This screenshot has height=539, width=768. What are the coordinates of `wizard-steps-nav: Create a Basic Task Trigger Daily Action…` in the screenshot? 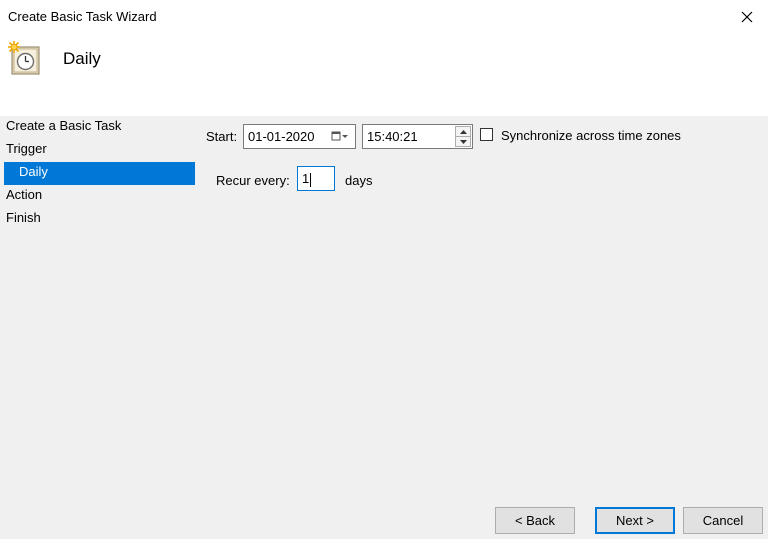 It's located at (100, 173).